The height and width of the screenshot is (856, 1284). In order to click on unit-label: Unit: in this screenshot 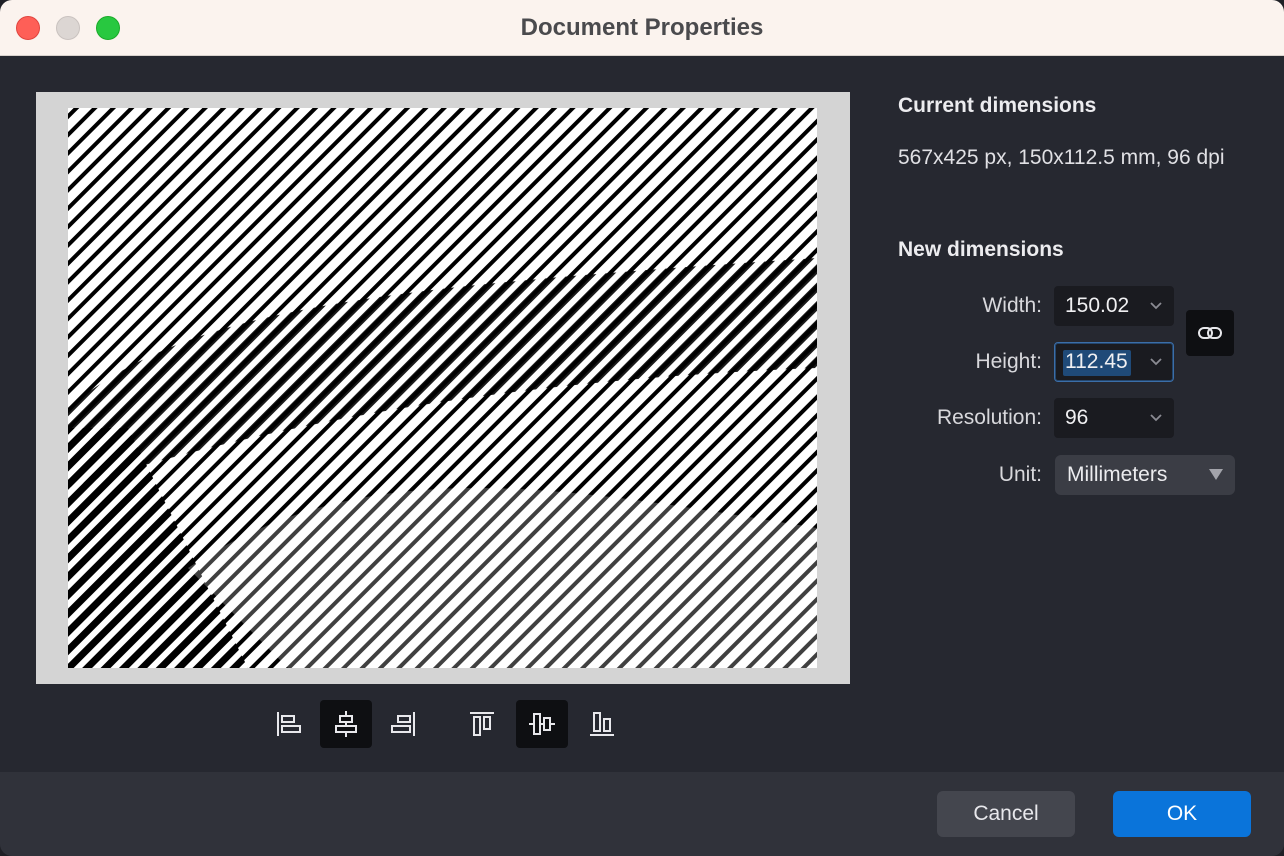, I will do `click(1020, 474)`.